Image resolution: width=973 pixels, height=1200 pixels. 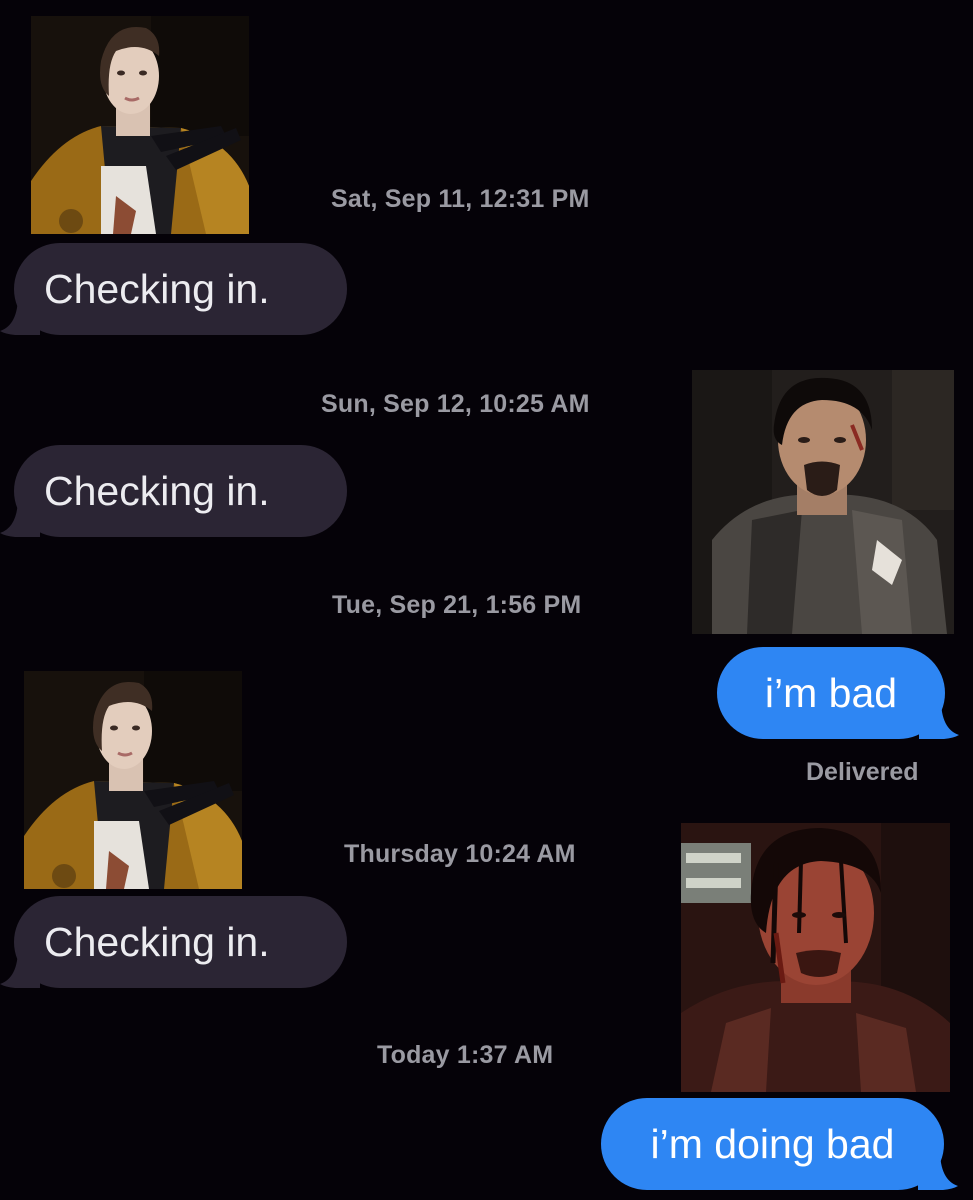 I want to click on timestamp-sep-12: Sun, Sep 12, 10:25 AM, so click(x=455, y=404).